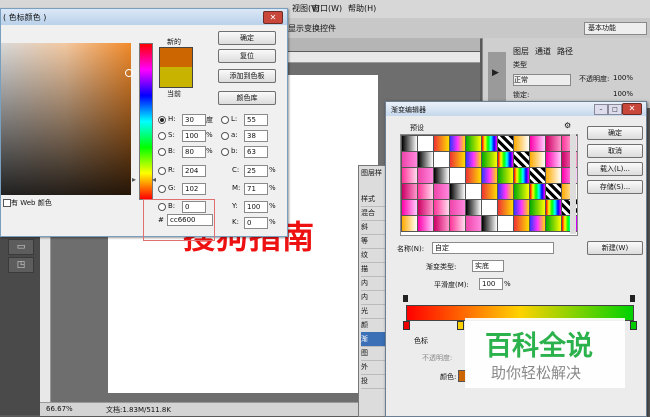 This screenshot has width=650, height=417. What do you see at coordinates (256, 120) in the screenshot?
I see `l-field: 55` at bounding box center [256, 120].